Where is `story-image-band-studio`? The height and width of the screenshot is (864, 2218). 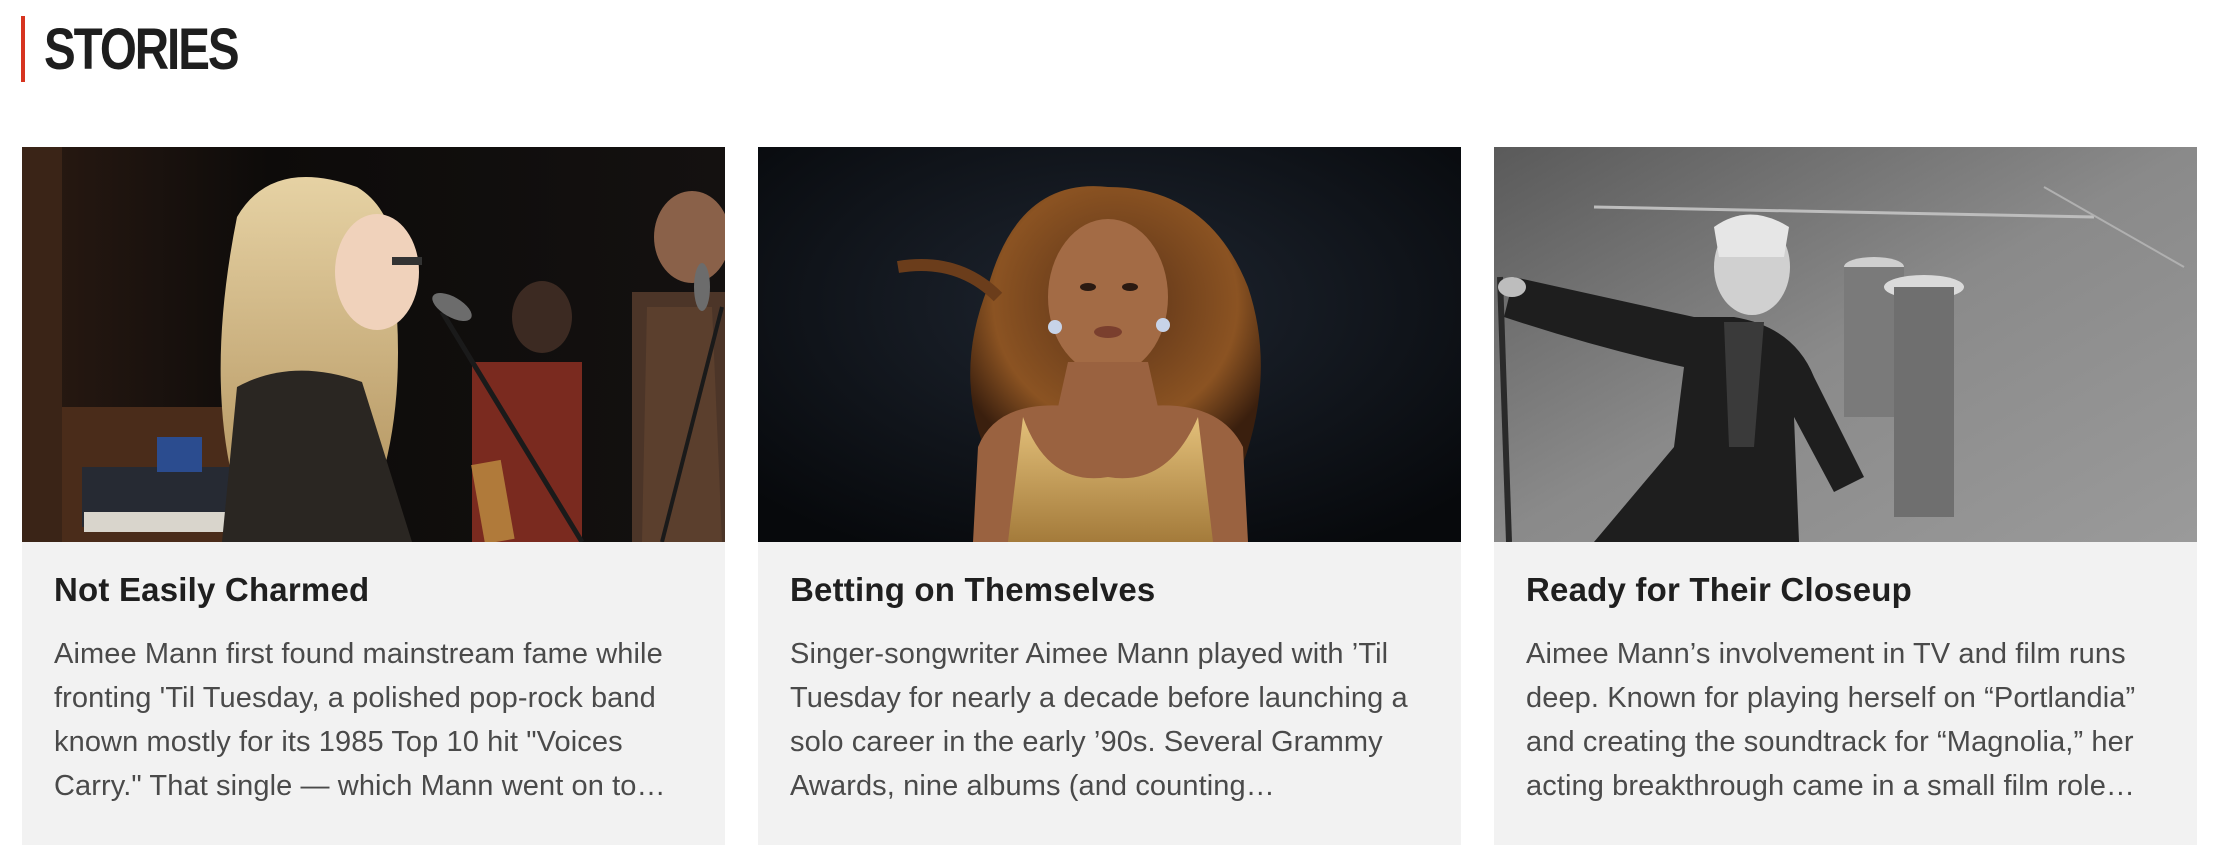
story-image-band-studio is located at coordinates (373, 344).